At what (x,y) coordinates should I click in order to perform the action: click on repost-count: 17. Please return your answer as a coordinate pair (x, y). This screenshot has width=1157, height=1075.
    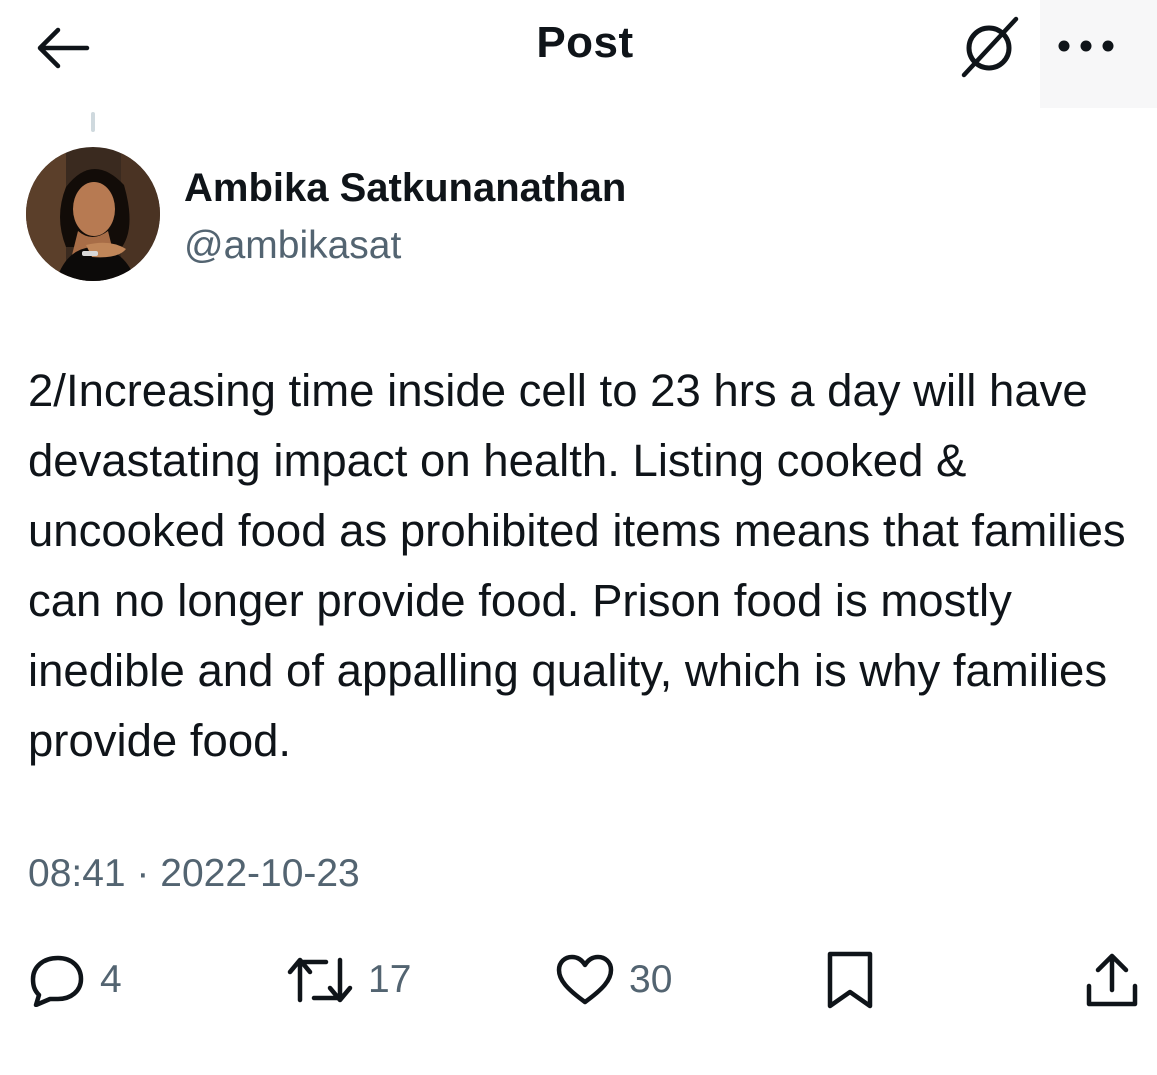
    Looking at the image, I should click on (390, 979).